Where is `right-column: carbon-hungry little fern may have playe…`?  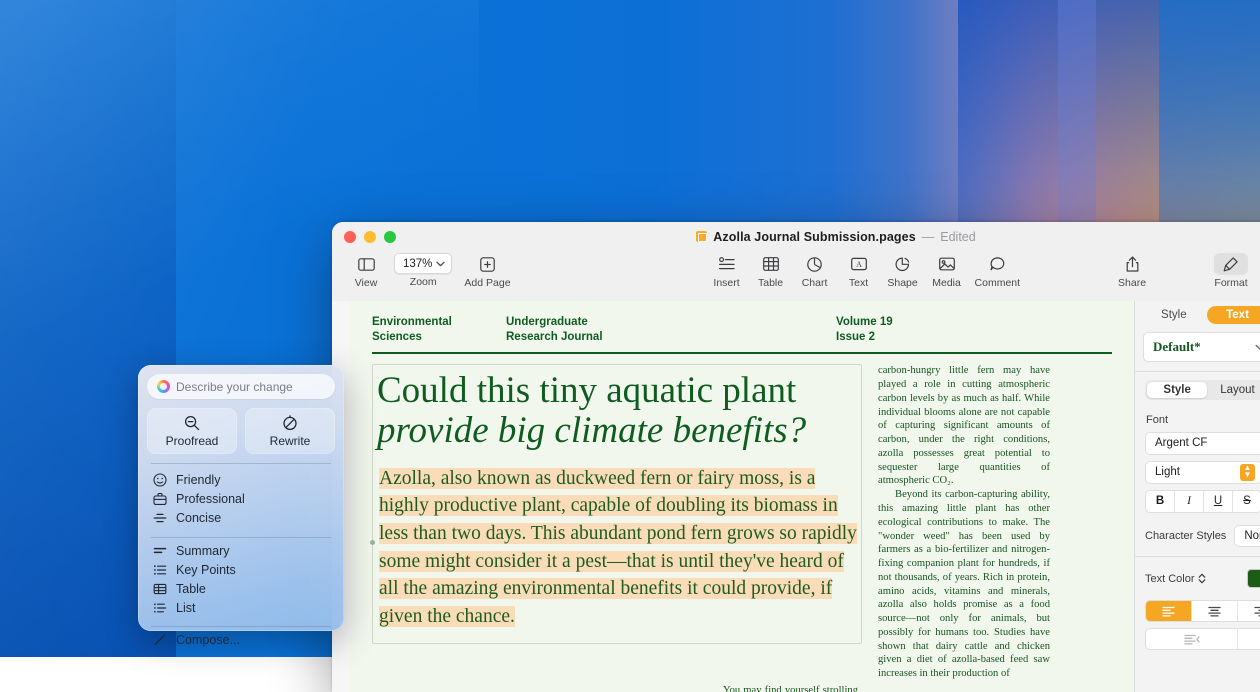 right-column: carbon-hungry little fern may have playe… is located at coordinates (964, 522).